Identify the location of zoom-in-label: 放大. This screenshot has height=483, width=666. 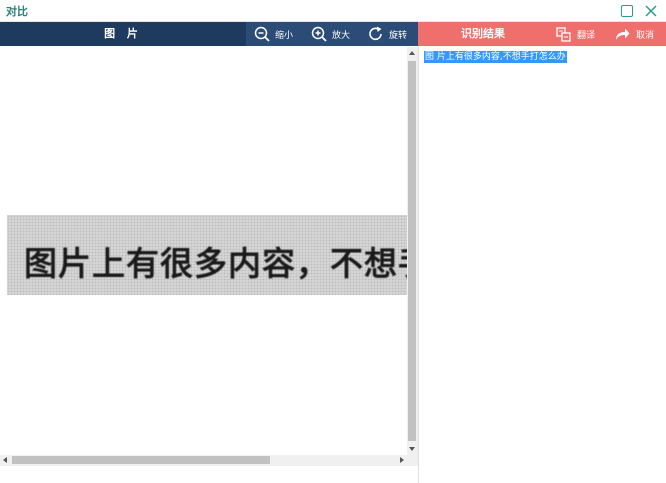
(341, 35).